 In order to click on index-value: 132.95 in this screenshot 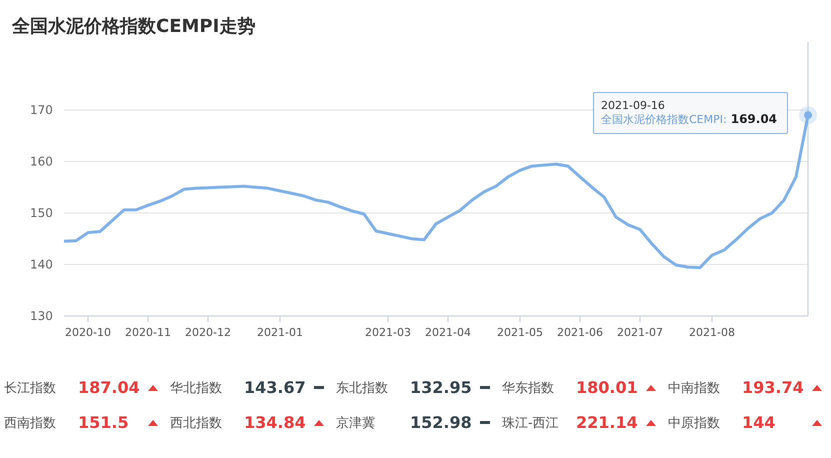, I will do `click(441, 387)`.